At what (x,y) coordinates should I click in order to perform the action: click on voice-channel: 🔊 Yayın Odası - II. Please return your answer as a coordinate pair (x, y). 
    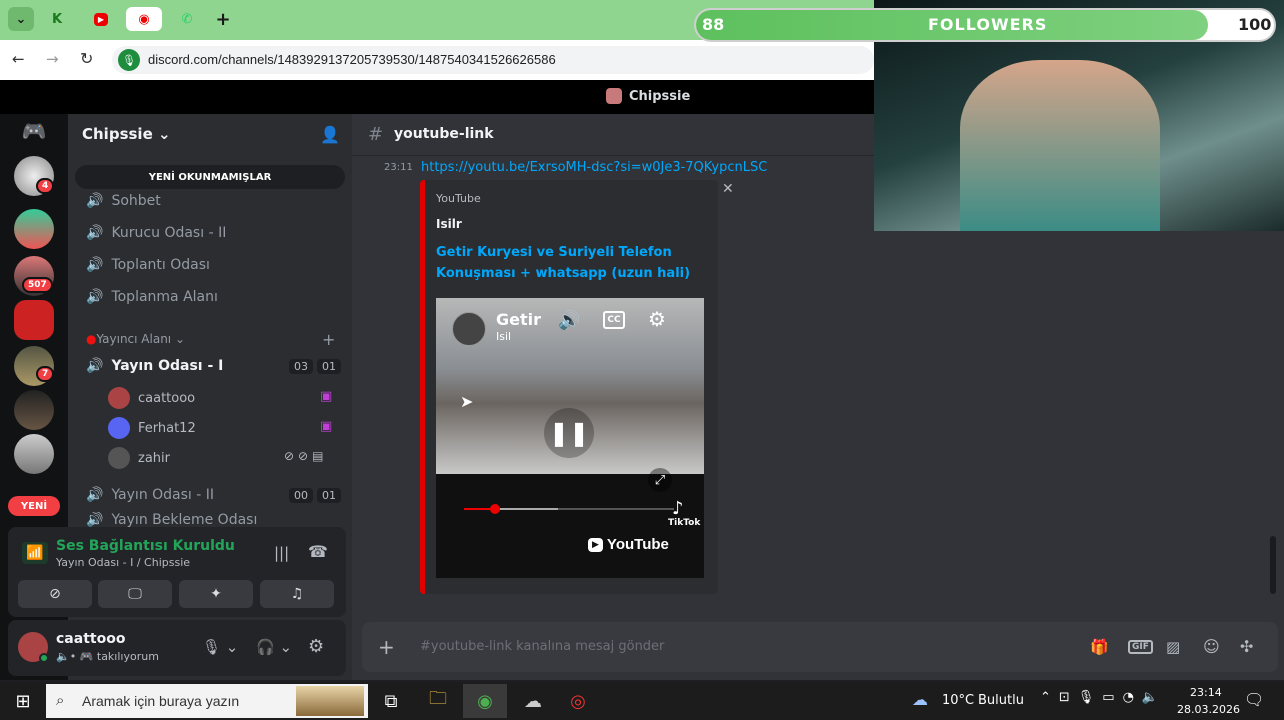
    Looking at the image, I should click on (150, 495).